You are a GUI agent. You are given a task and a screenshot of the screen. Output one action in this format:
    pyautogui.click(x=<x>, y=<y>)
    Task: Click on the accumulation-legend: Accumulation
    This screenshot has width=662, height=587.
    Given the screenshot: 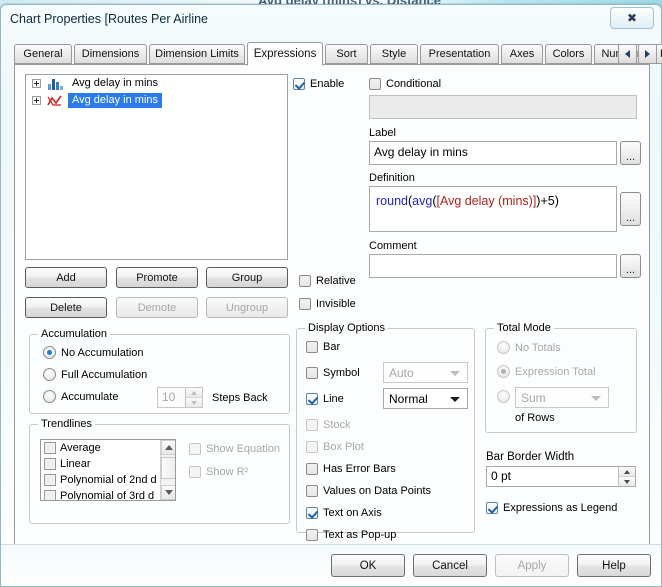 What is the action you would take?
    pyautogui.click(x=74, y=334)
    